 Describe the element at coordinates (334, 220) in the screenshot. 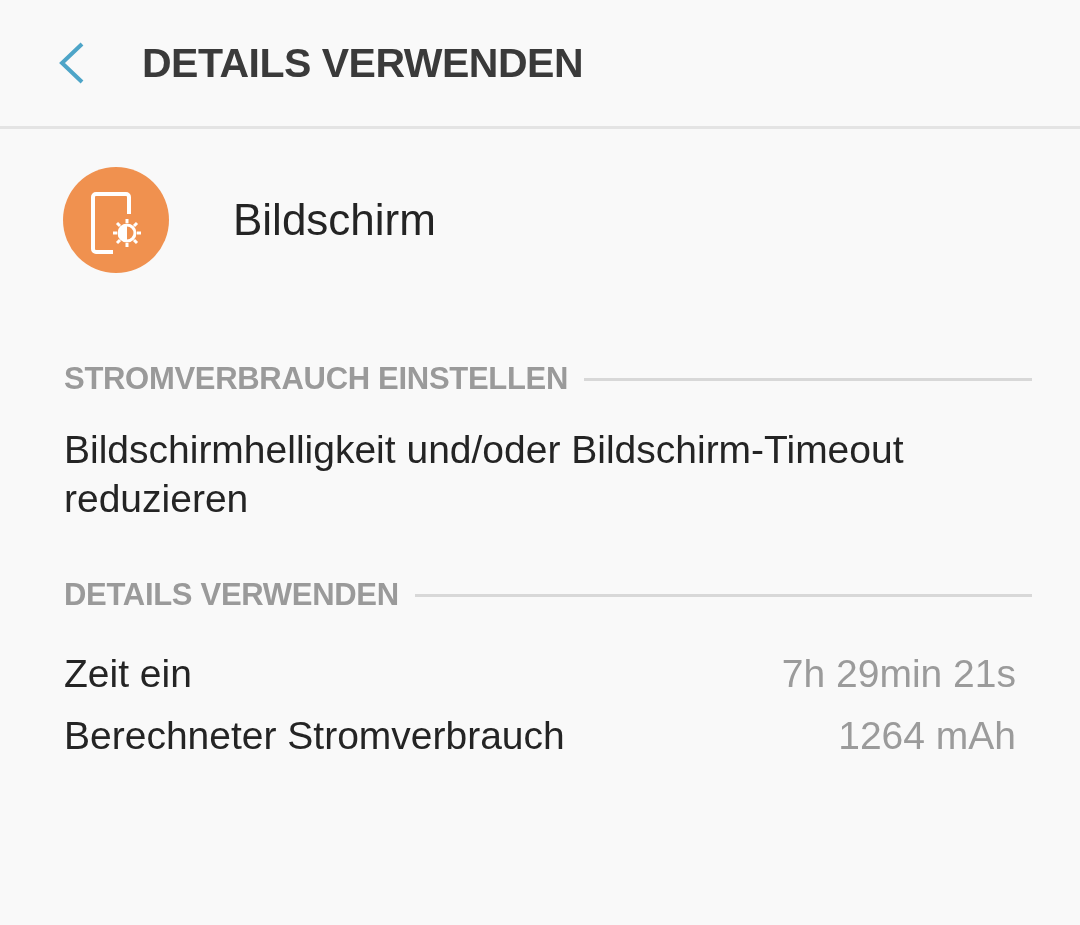

I see `app-name: Bildschirm` at that location.